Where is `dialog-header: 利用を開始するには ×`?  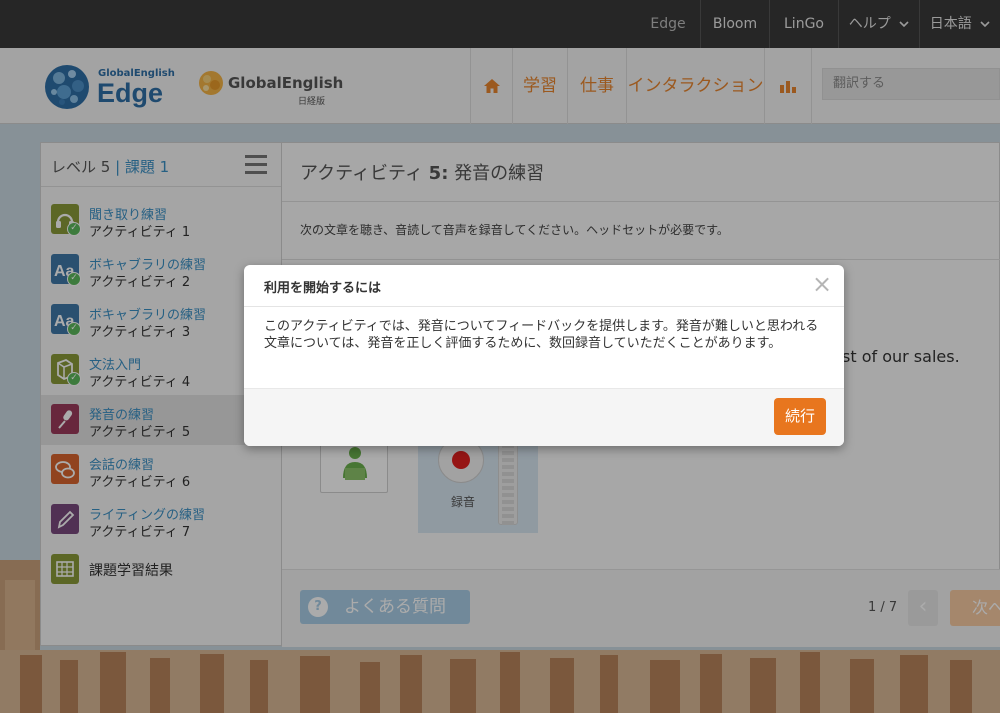
dialog-header: 利用を開始するには × is located at coordinates (544, 286).